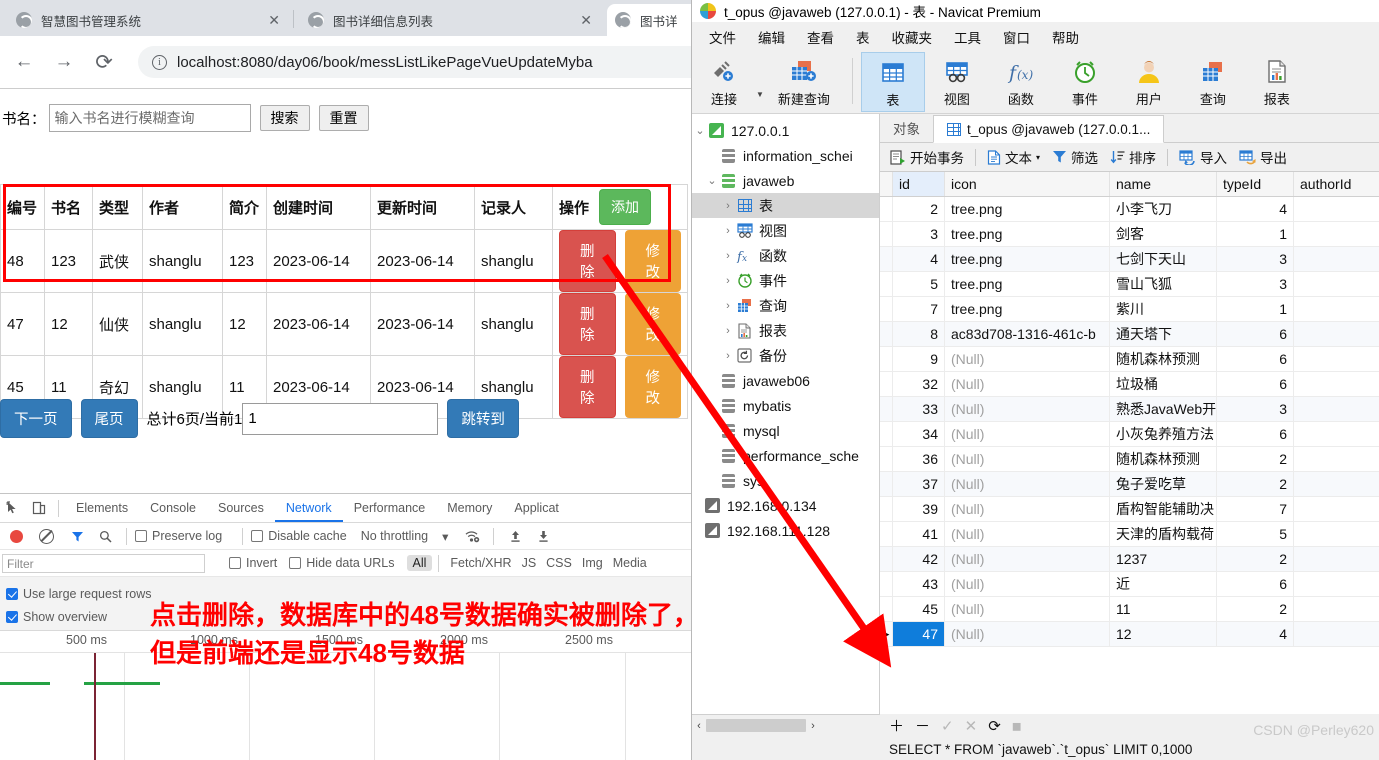  What do you see at coordinates (886, 634) in the screenshot?
I see `grid-row-marker: ▶` at bounding box center [886, 634].